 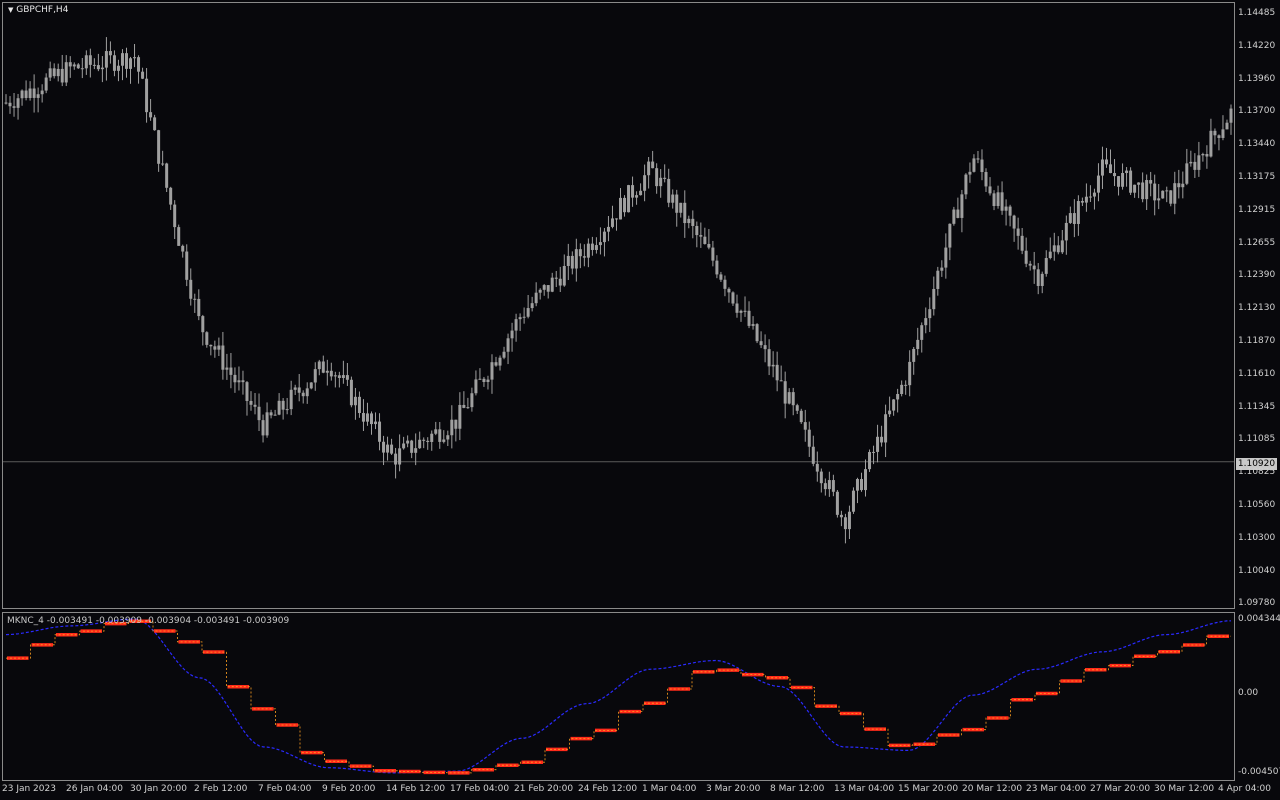 I want to click on symbol-title: ▼ GBPCHF,H4, so click(x=38, y=10).